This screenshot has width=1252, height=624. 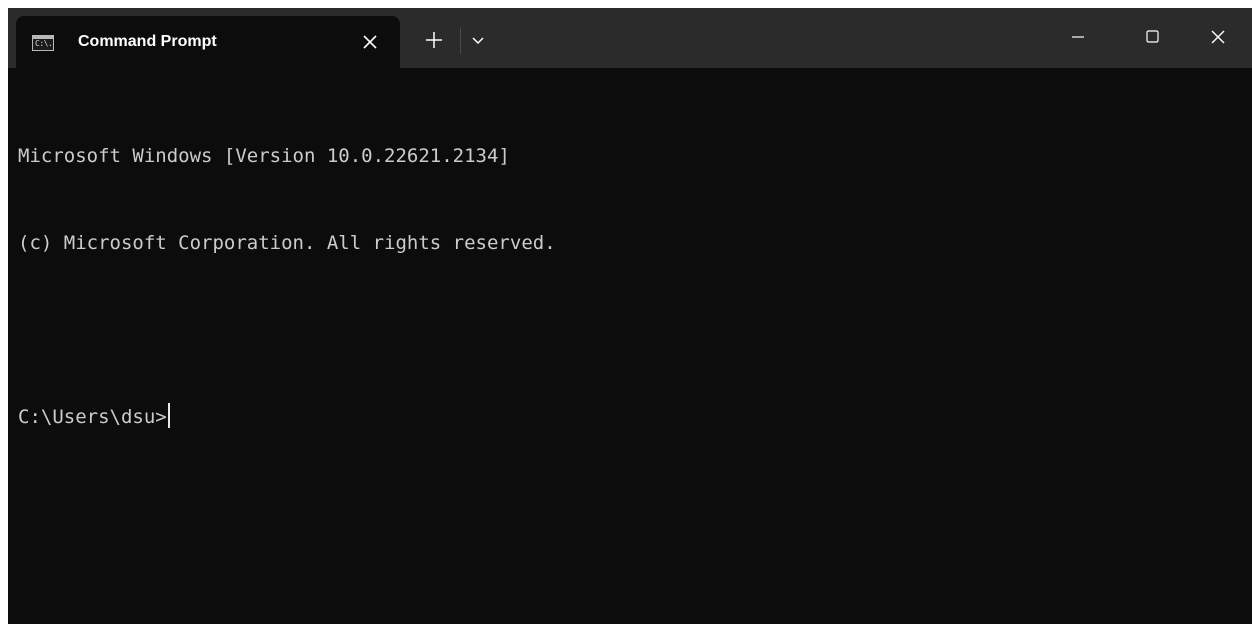 I want to click on title-bar: C:\. Command Prompt, so click(x=630, y=38).